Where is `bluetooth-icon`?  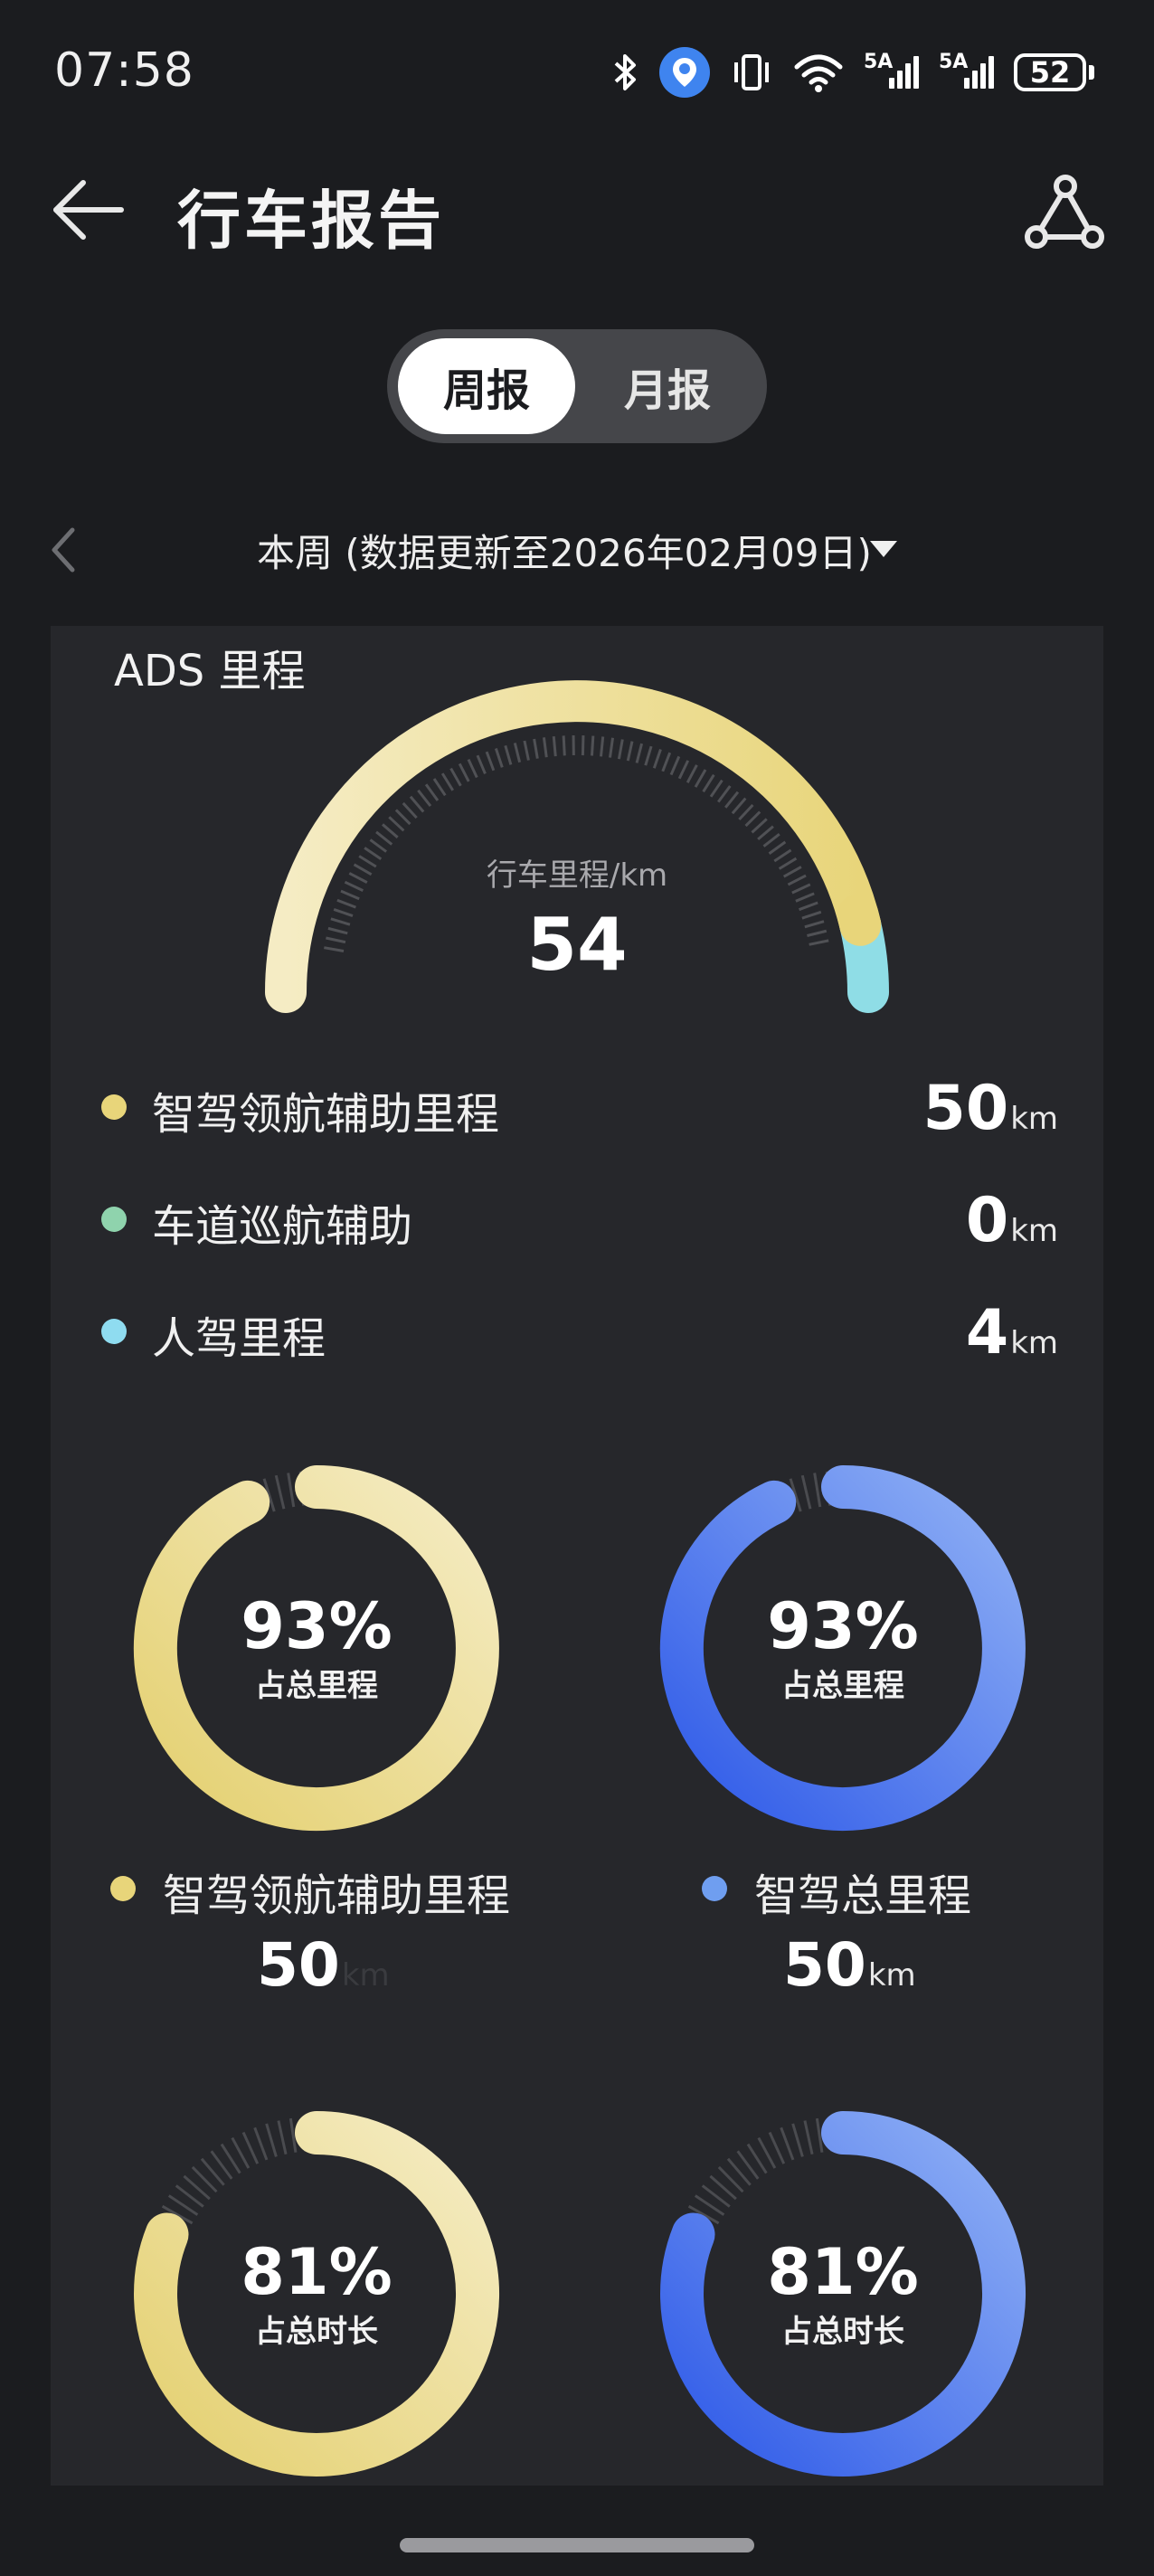 bluetooth-icon is located at coordinates (625, 72).